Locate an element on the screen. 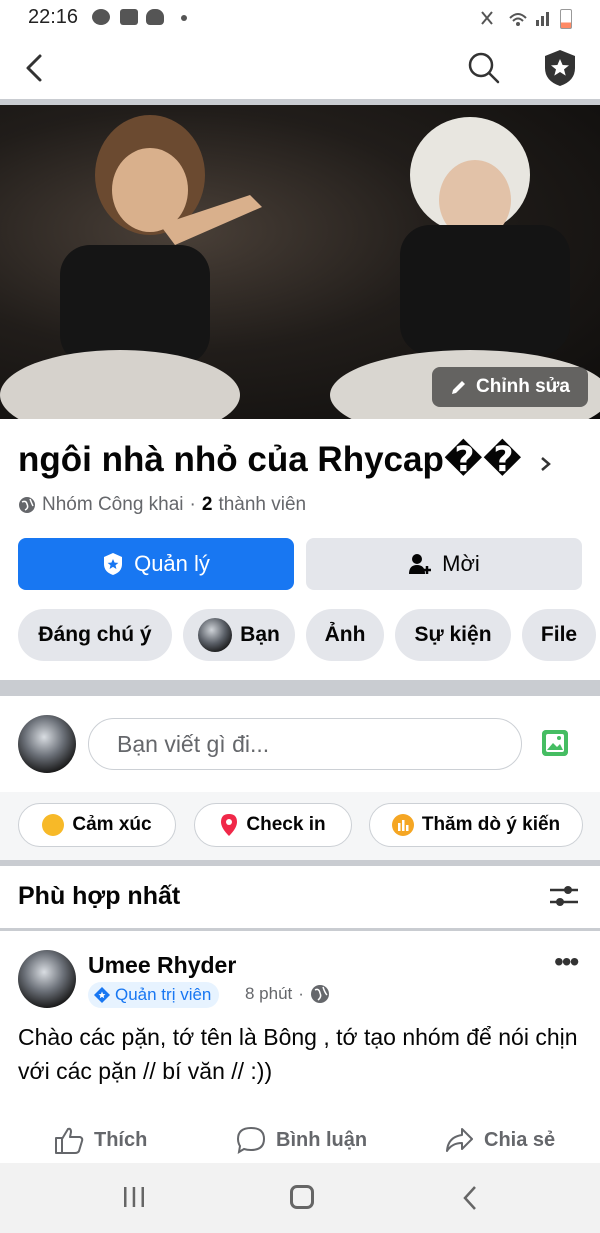 The width and height of the screenshot is (600, 1233). status-bar: 22:16 is located at coordinates (300, 18).